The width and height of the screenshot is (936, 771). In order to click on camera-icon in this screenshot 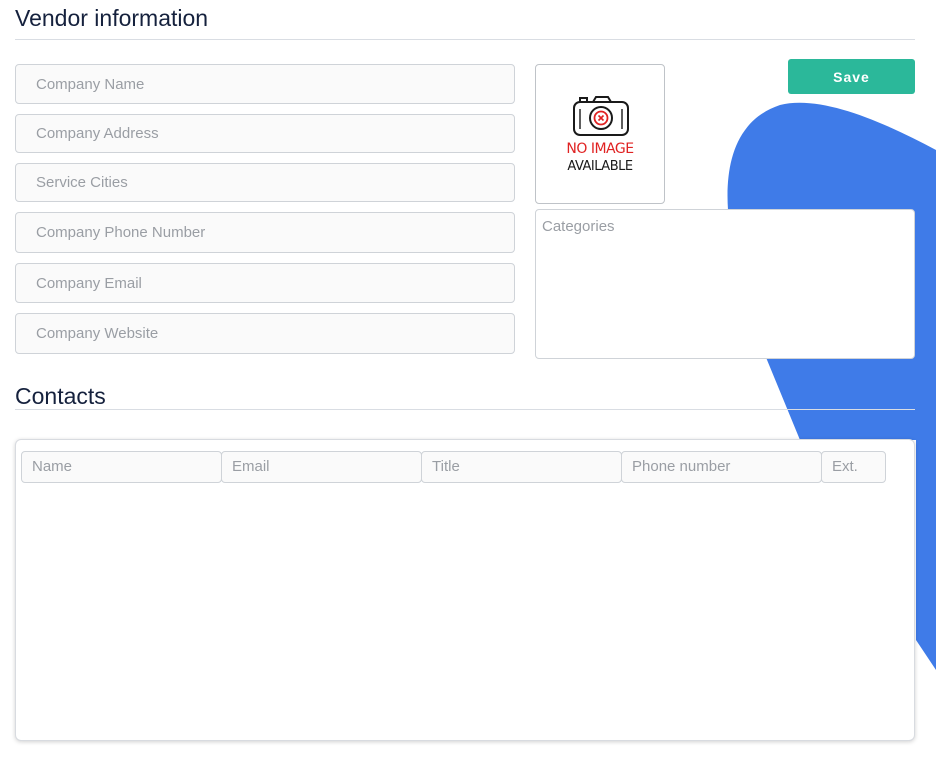, I will do `click(601, 116)`.